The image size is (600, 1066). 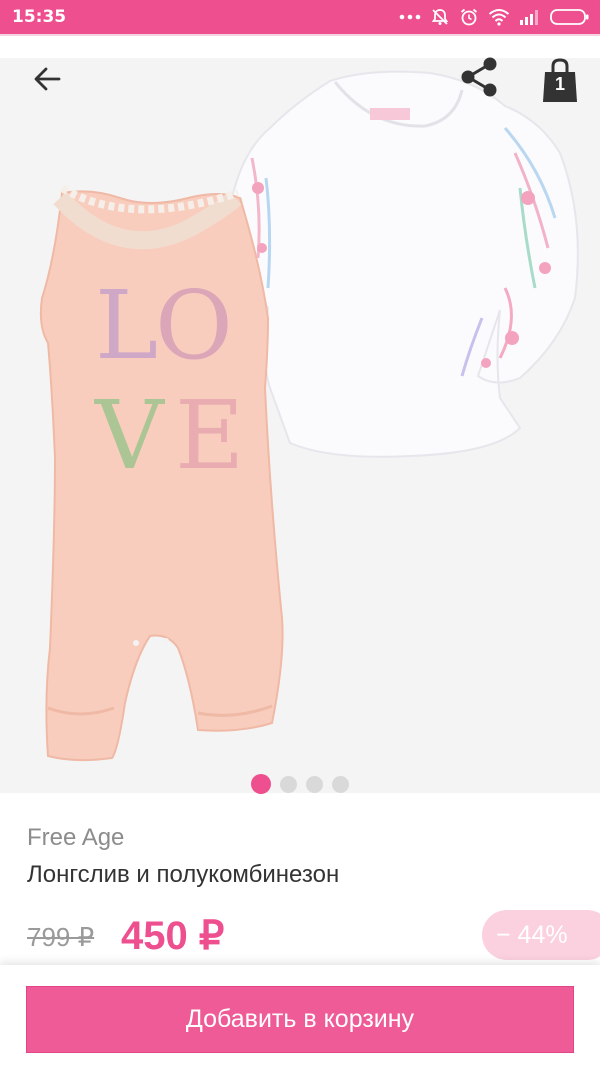 I want to click on arrow-left-icon, so click(x=47, y=81).